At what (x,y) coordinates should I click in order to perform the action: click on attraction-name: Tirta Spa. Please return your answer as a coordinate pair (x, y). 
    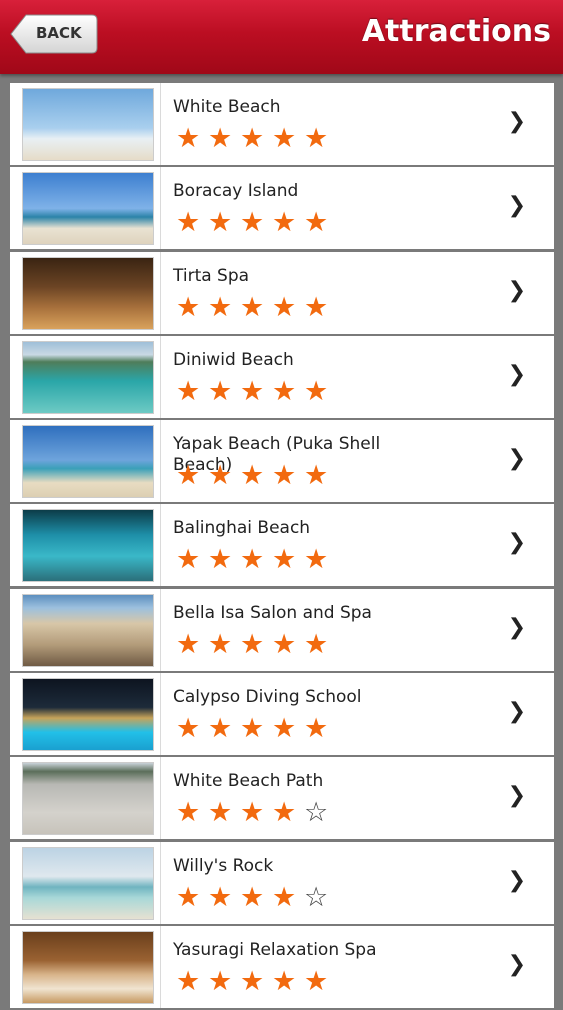
    Looking at the image, I should click on (211, 275).